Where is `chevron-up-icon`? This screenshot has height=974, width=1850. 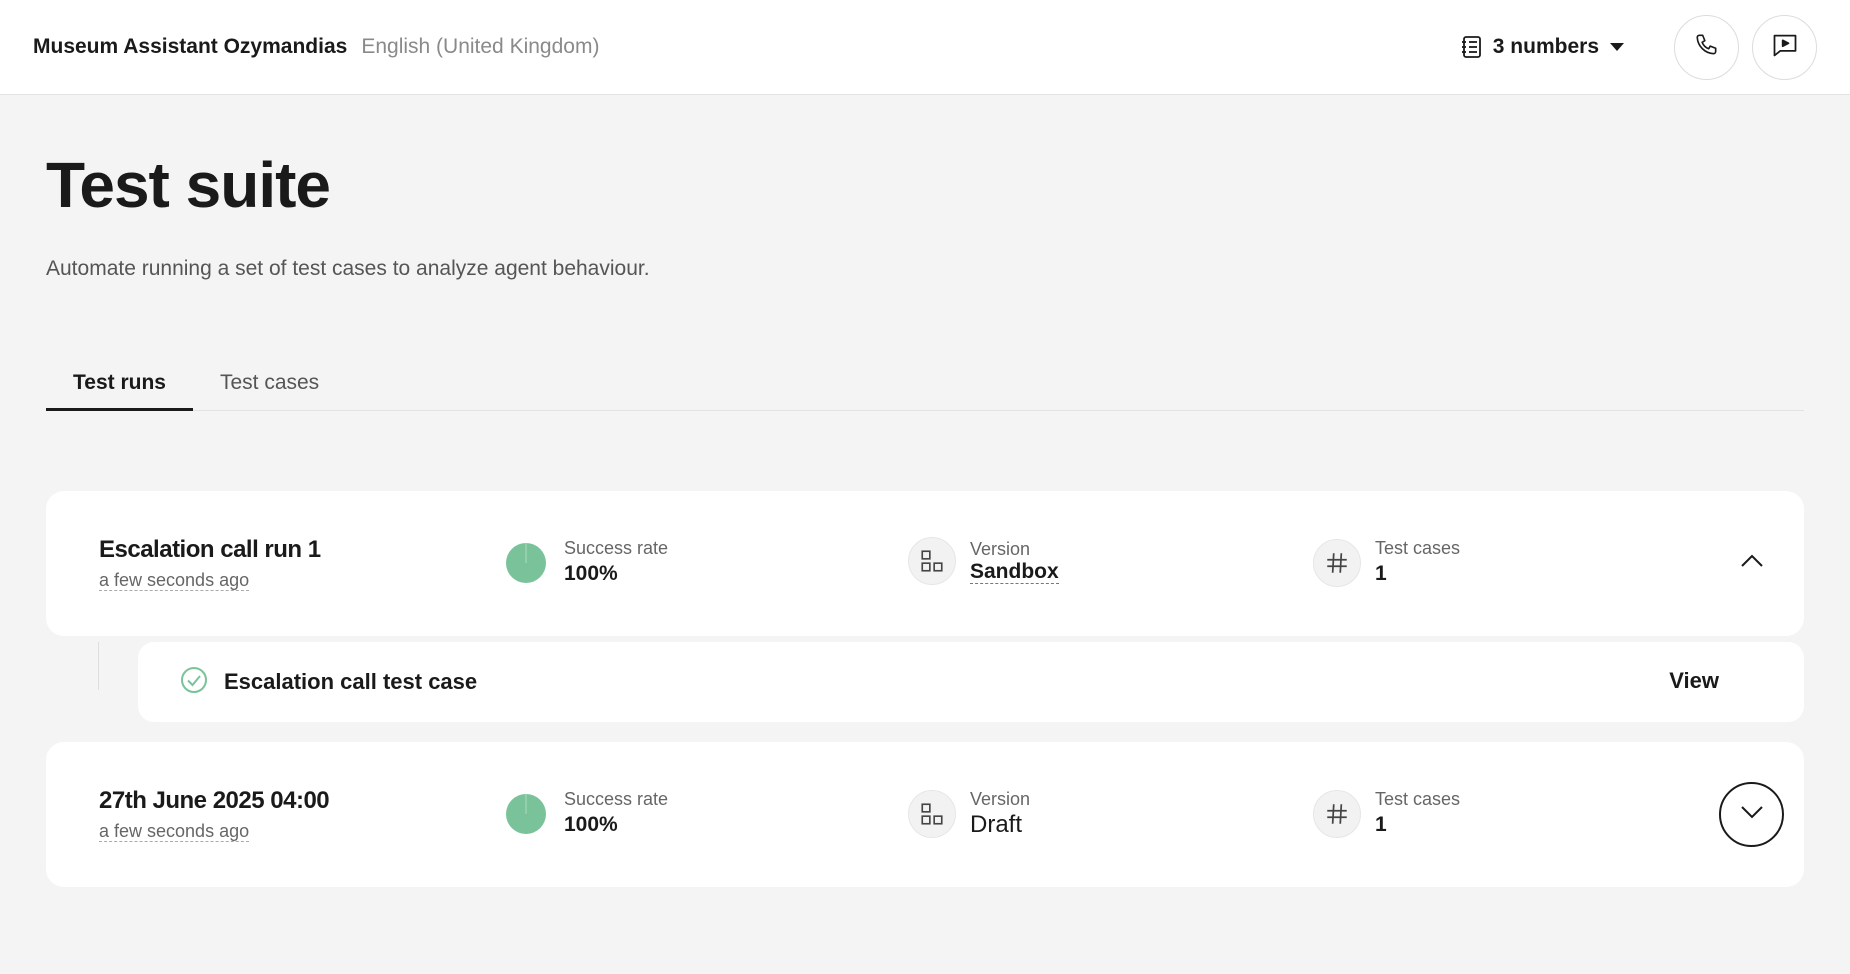
chevron-up-icon is located at coordinates (1752, 563).